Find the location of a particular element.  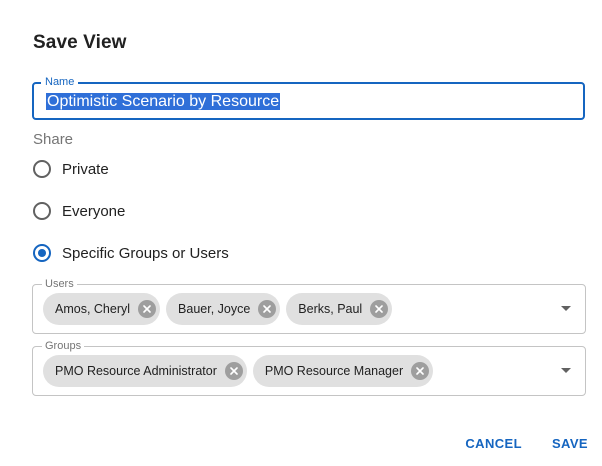

user-chip-label: Bauer, Joyce is located at coordinates (214, 309).